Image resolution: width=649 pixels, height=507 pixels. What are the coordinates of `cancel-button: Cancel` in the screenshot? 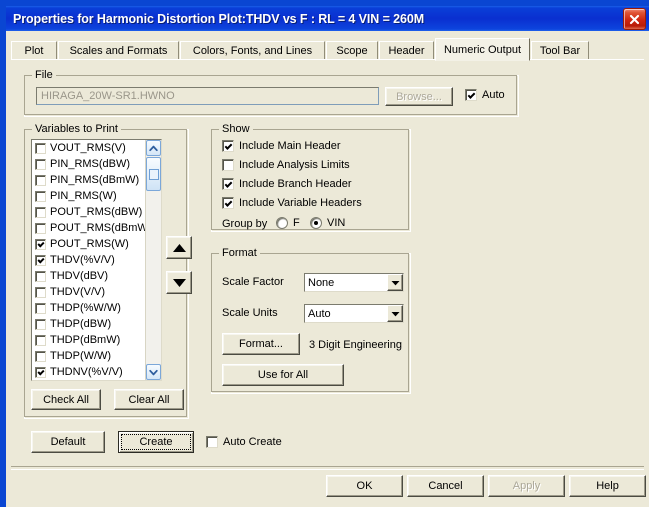 It's located at (445, 486).